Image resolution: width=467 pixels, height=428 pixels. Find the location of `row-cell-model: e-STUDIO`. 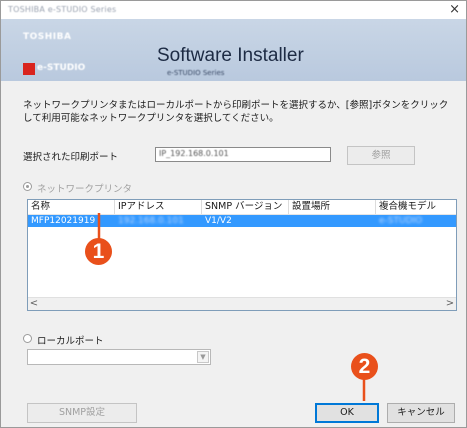

row-cell-model: e-STUDIO is located at coordinates (401, 221).